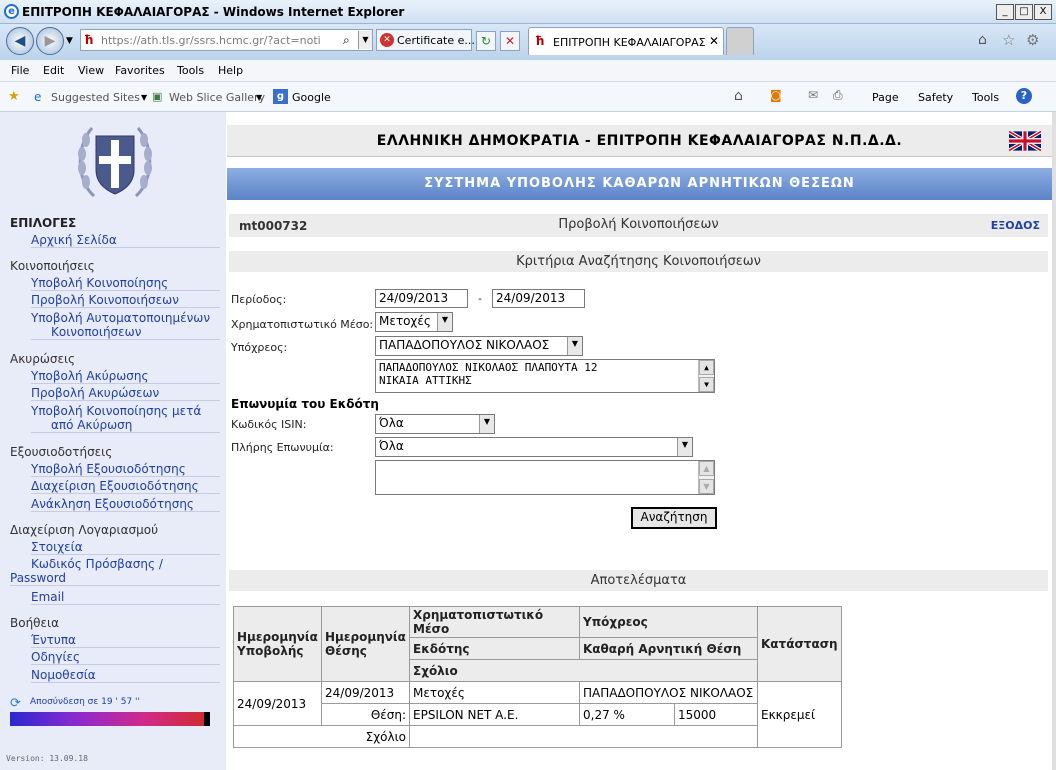 The height and width of the screenshot is (770, 1056). Describe the element at coordinates (494, 622) in the screenshot. I see `col-instrument: Χρηματοπιστωτικό Μέσο` at that location.